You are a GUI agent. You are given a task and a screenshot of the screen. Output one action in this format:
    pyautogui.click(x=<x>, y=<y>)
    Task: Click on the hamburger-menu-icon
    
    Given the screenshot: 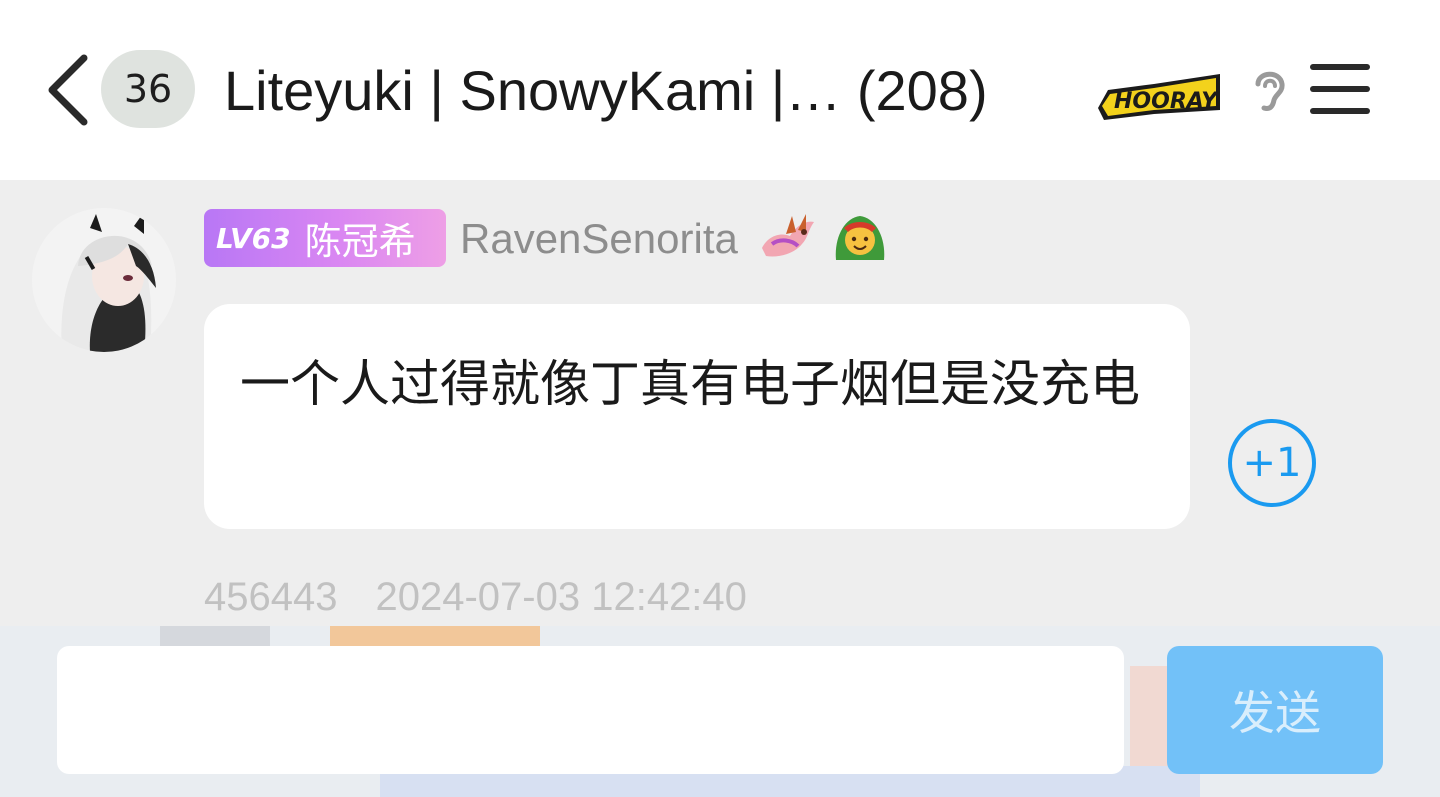 What is the action you would take?
    pyautogui.click(x=1340, y=89)
    